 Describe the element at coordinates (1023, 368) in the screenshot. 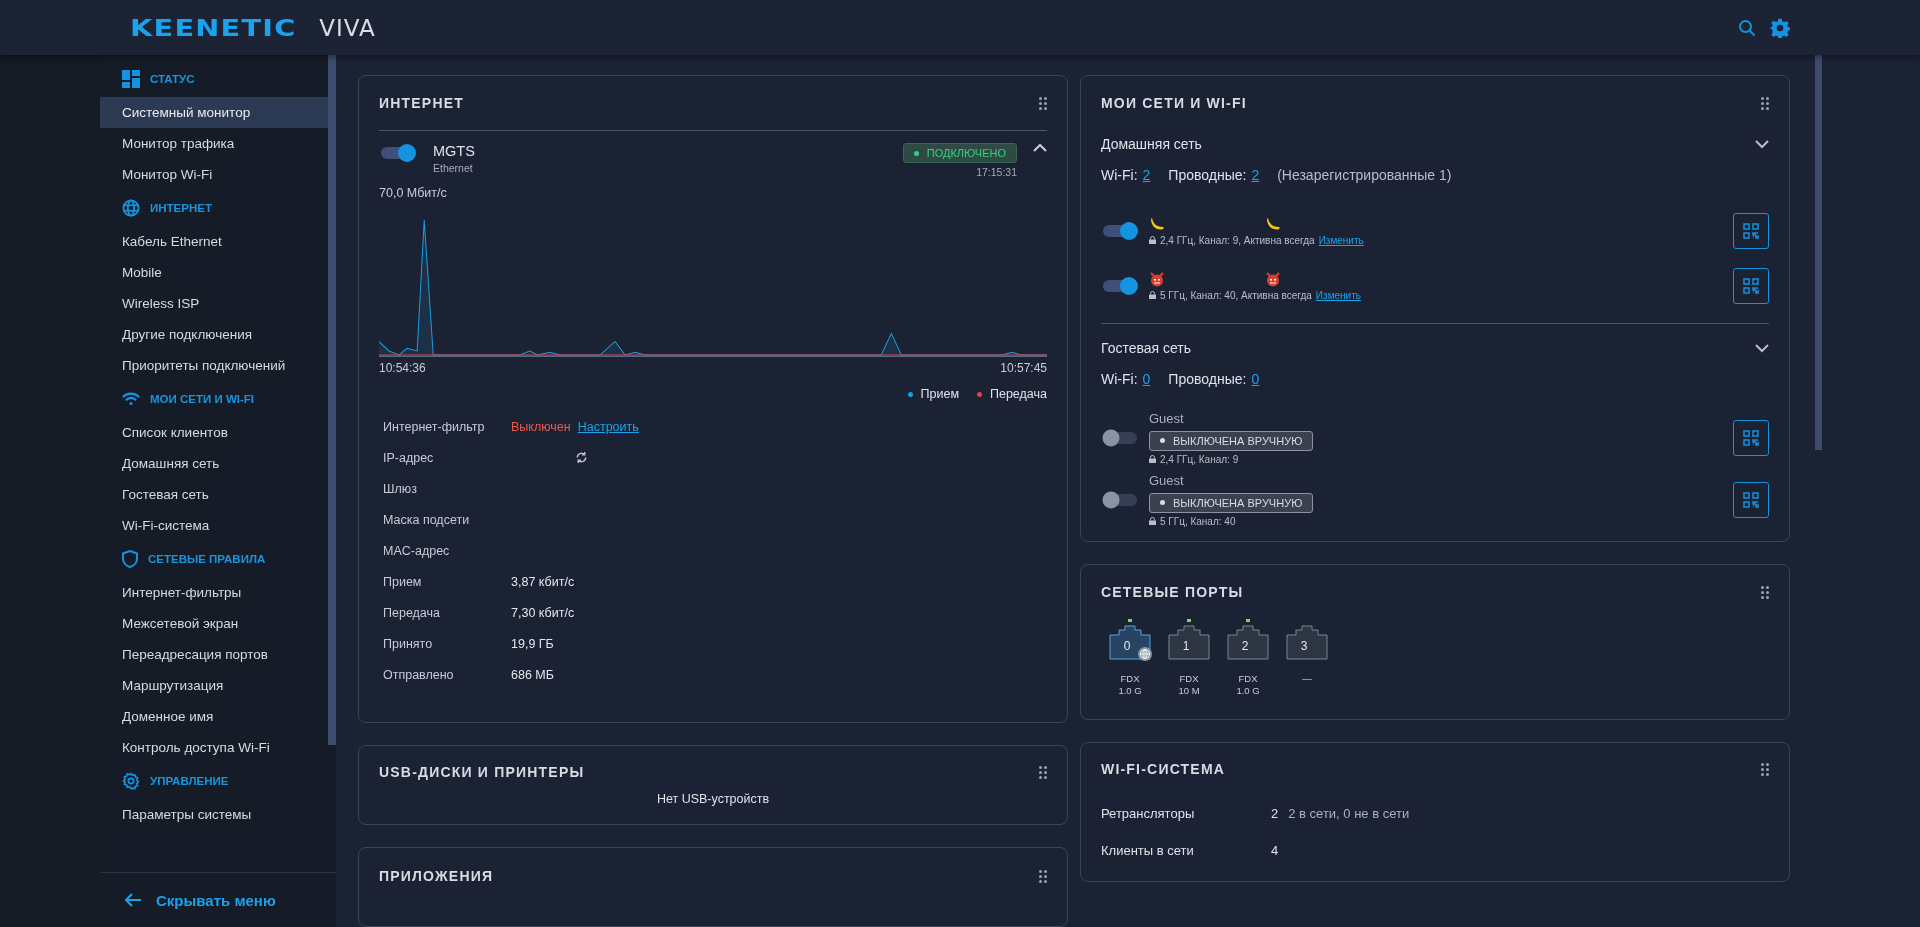

I see `graph-end-time: 10:57:45` at that location.